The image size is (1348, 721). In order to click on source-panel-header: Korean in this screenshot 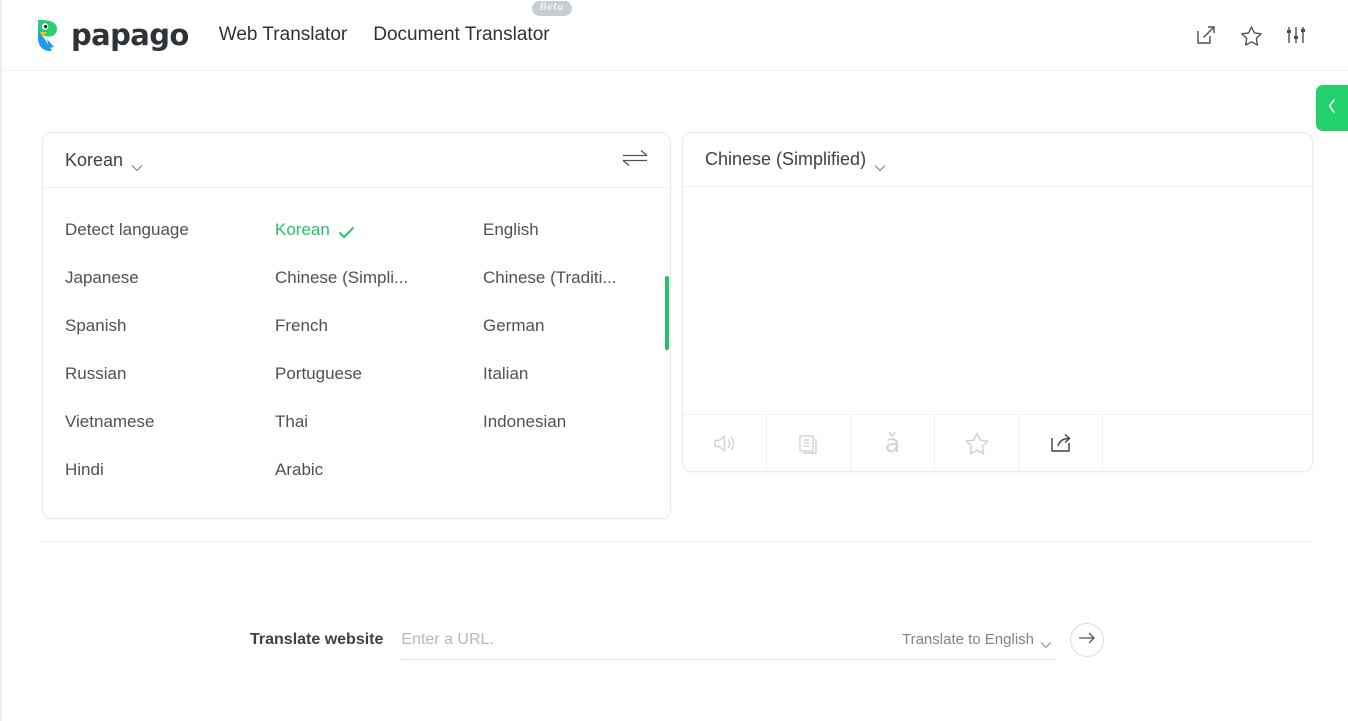, I will do `click(356, 160)`.